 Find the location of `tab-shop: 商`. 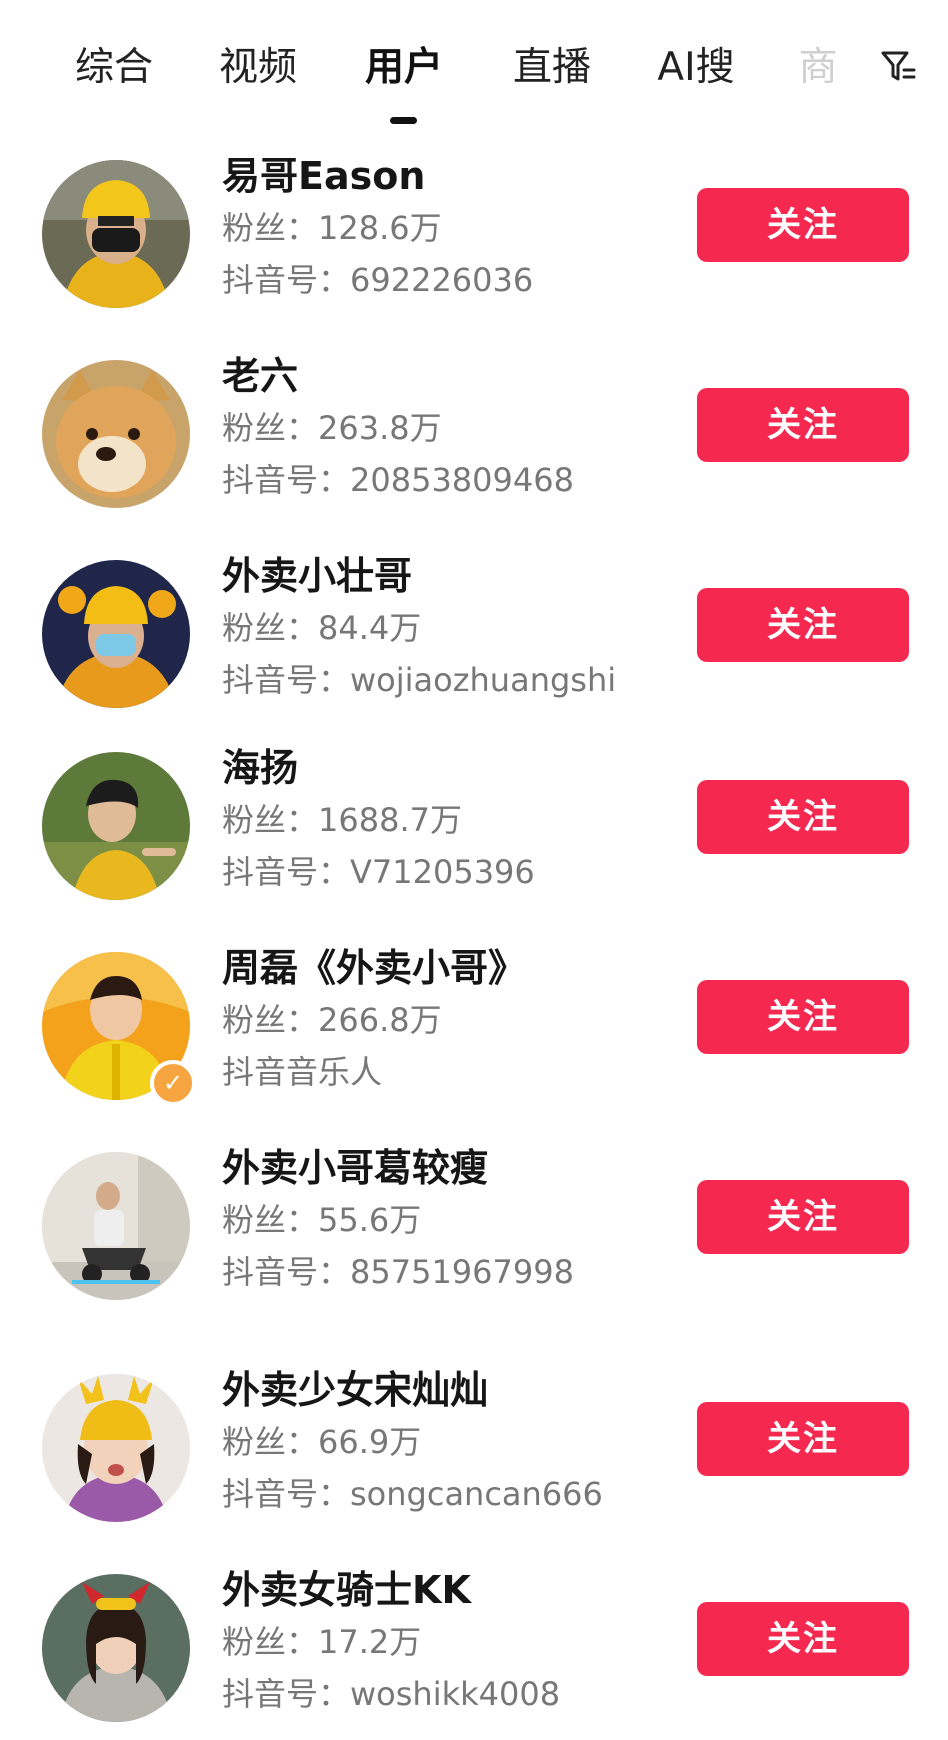

tab-shop: 商 is located at coordinates (818, 68).